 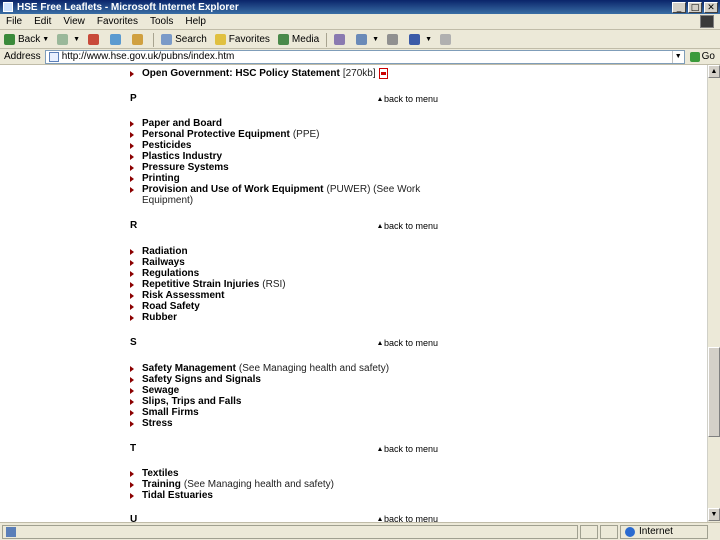 What do you see at coordinates (201, 379) in the screenshot?
I see `leaflet-link: Safety Signs and Signals` at bounding box center [201, 379].